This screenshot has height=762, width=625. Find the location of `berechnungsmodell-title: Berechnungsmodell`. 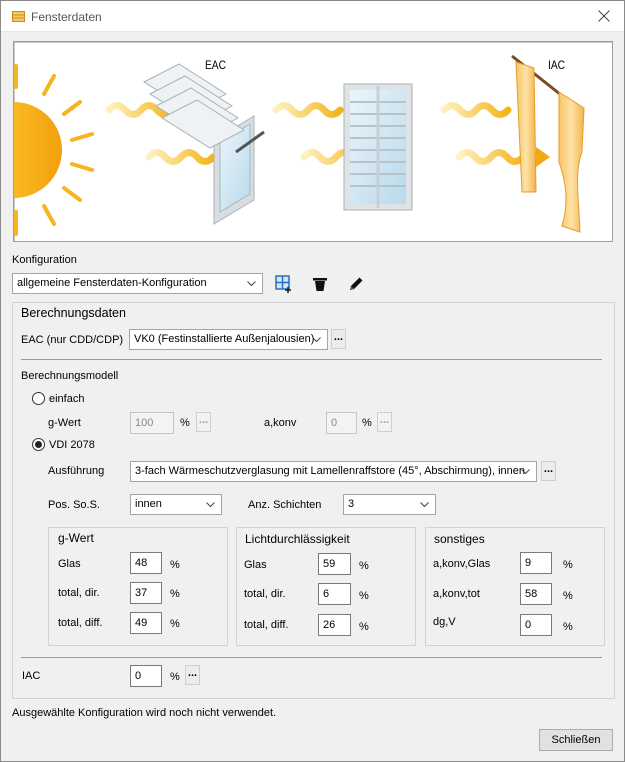

berechnungsmodell-title: Berechnungsmodell is located at coordinates (70, 376).